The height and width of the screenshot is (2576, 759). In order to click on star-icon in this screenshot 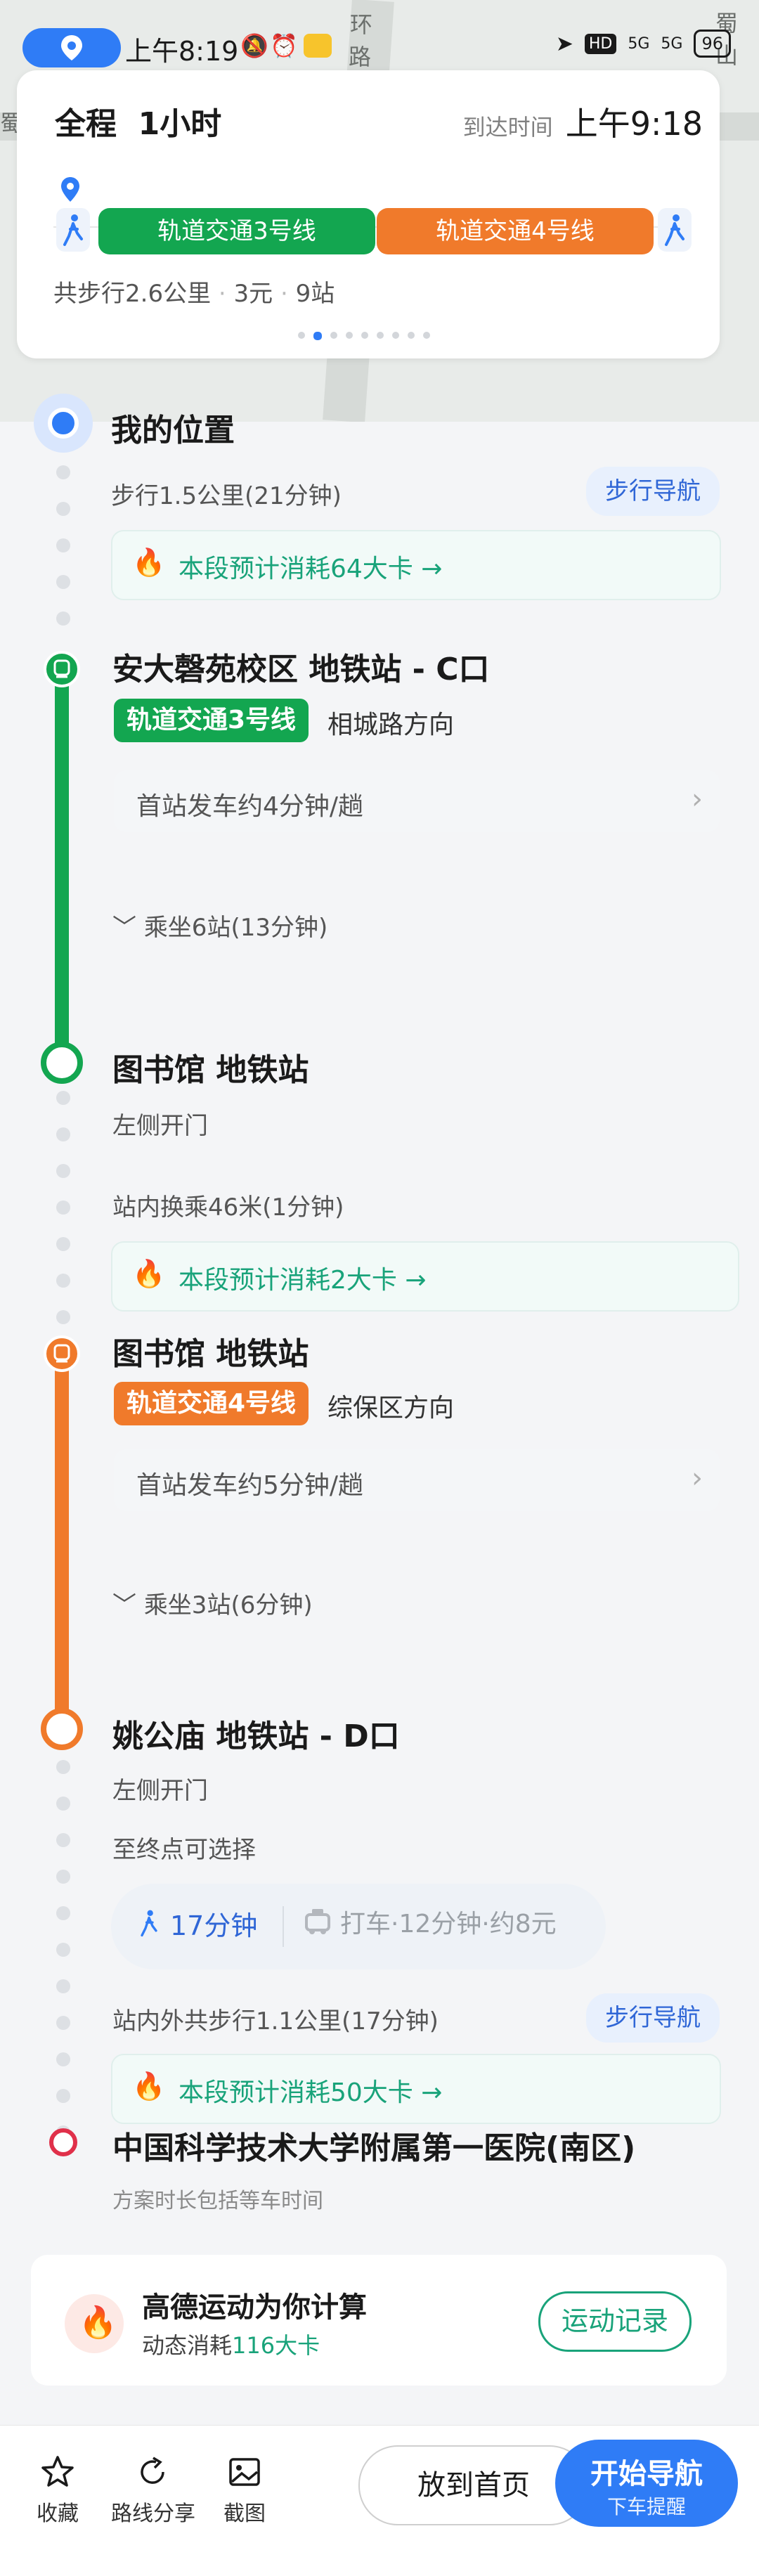, I will do `click(57, 2472)`.